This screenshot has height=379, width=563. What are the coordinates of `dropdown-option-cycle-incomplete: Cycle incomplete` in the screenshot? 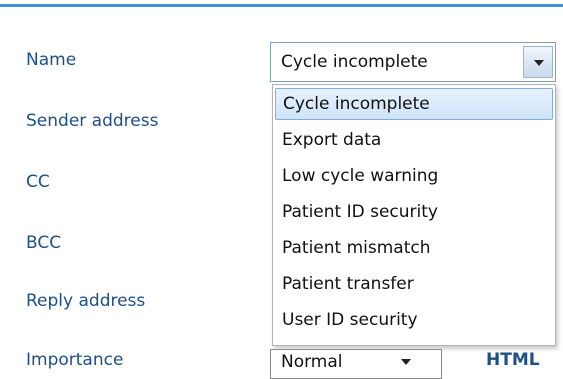 It's located at (414, 104).